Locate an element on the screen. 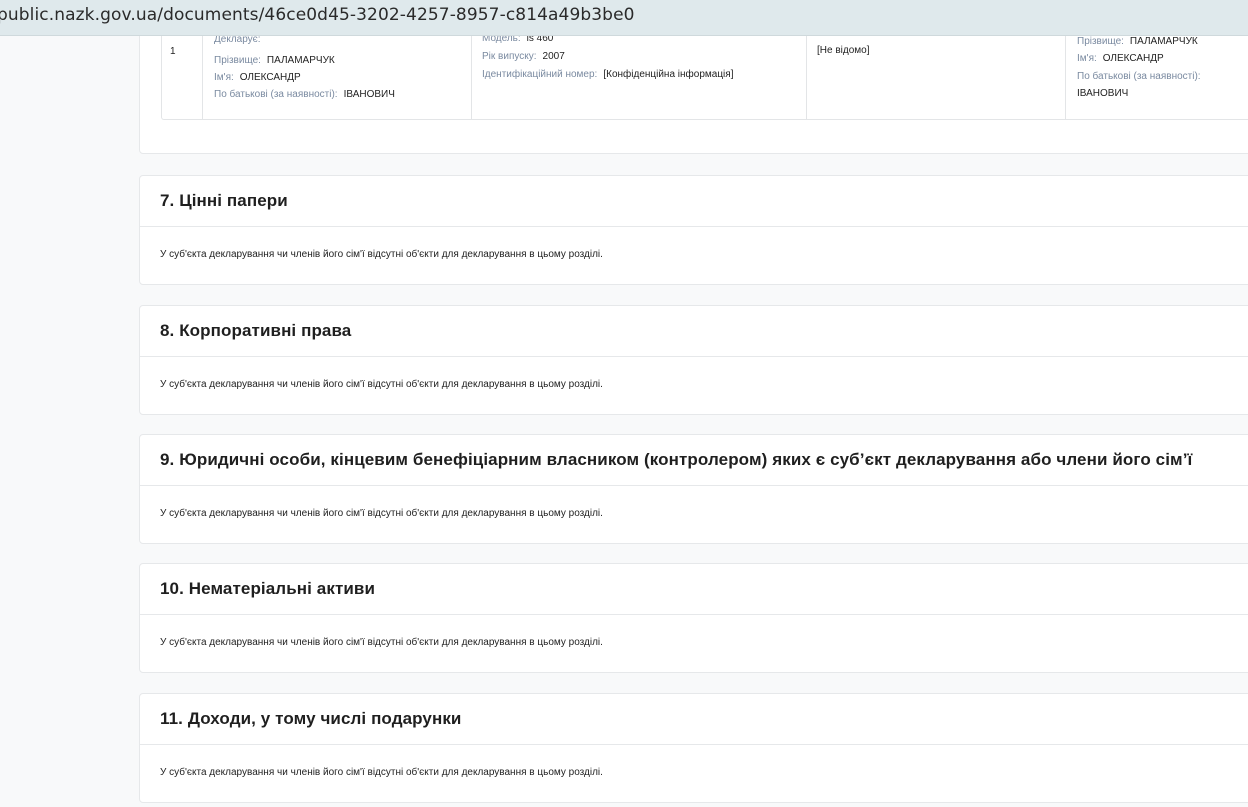 The image size is (1248, 807). section-header: 11. Доходи, у тому числі подарунки is located at coordinates (694, 719).